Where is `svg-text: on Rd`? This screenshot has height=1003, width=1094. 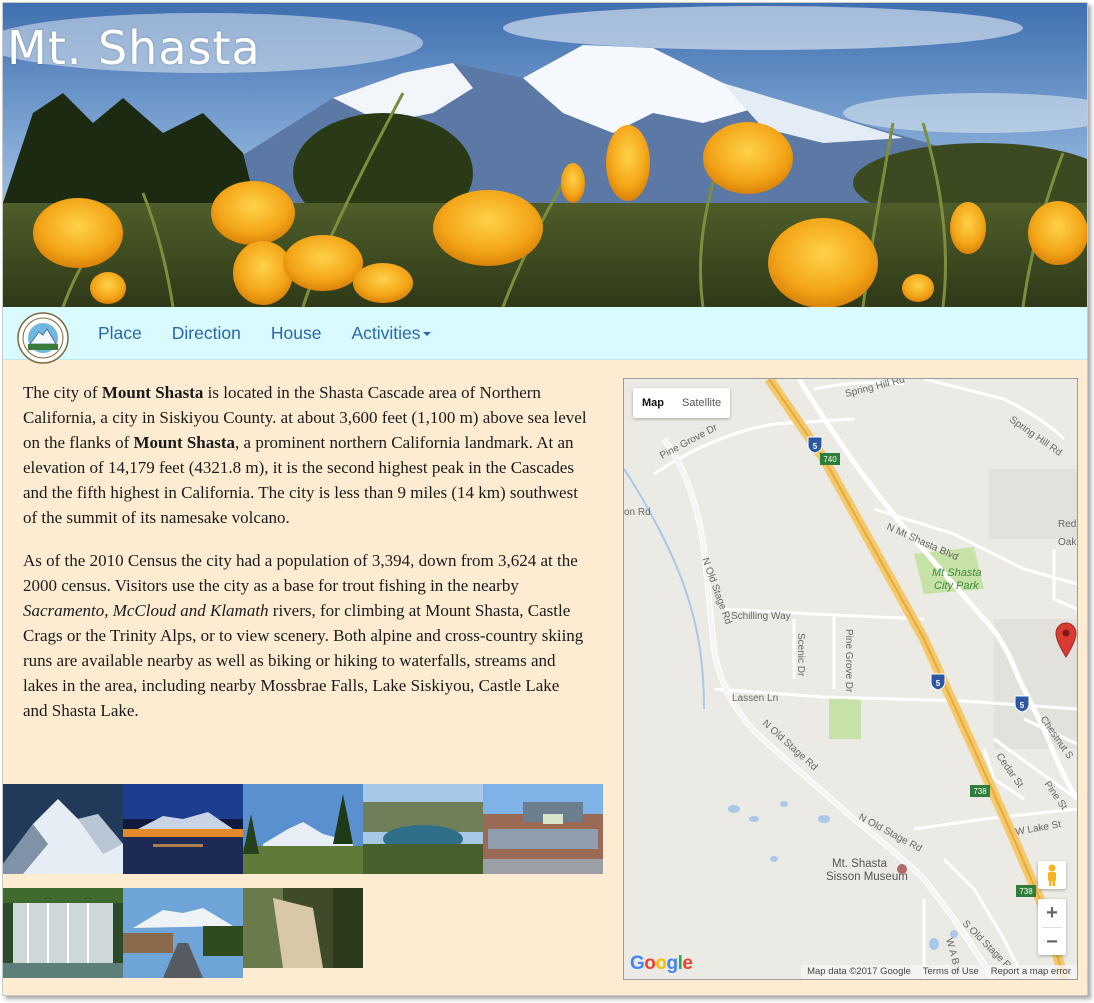
svg-text: on Rd is located at coordinates (637, 512).